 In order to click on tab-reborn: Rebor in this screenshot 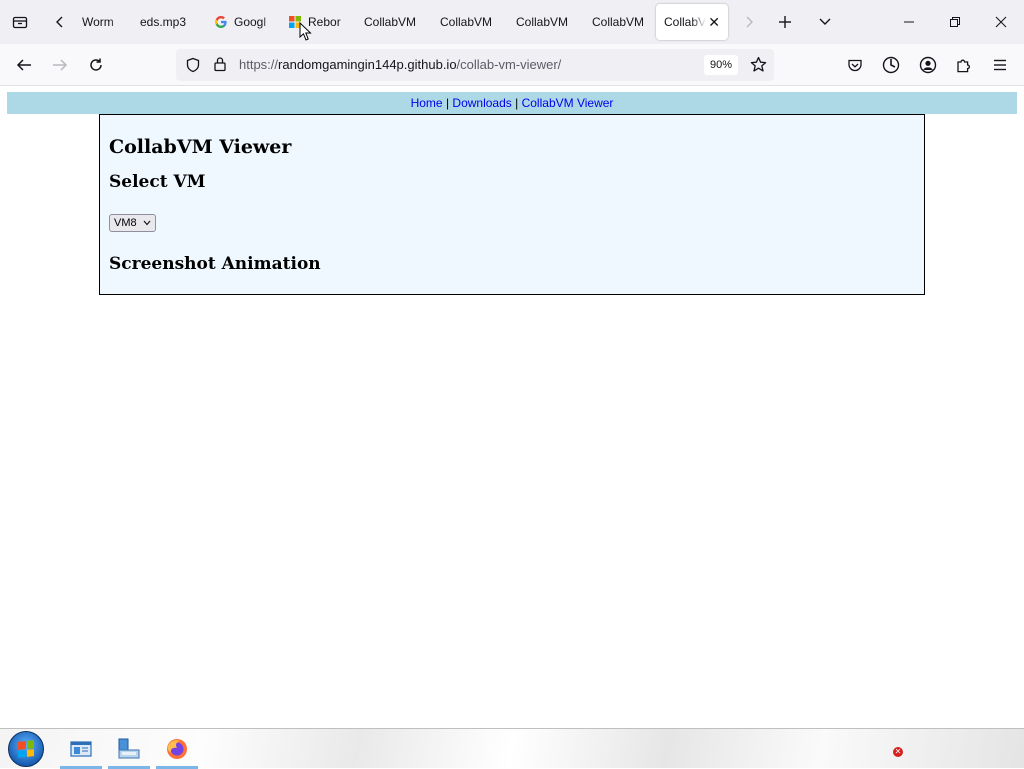, I will do `click(314, 22)`.